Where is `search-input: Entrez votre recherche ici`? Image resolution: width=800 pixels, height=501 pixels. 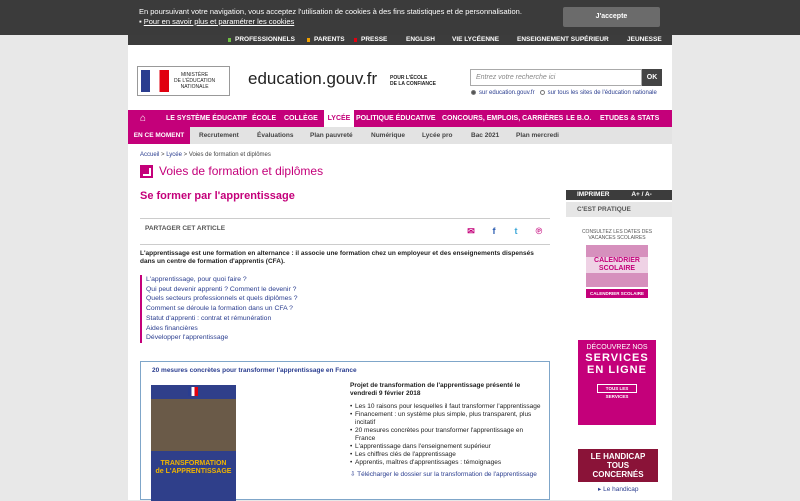 search-input: Entrez votre recherche ici is located at coordinates (556, 77).